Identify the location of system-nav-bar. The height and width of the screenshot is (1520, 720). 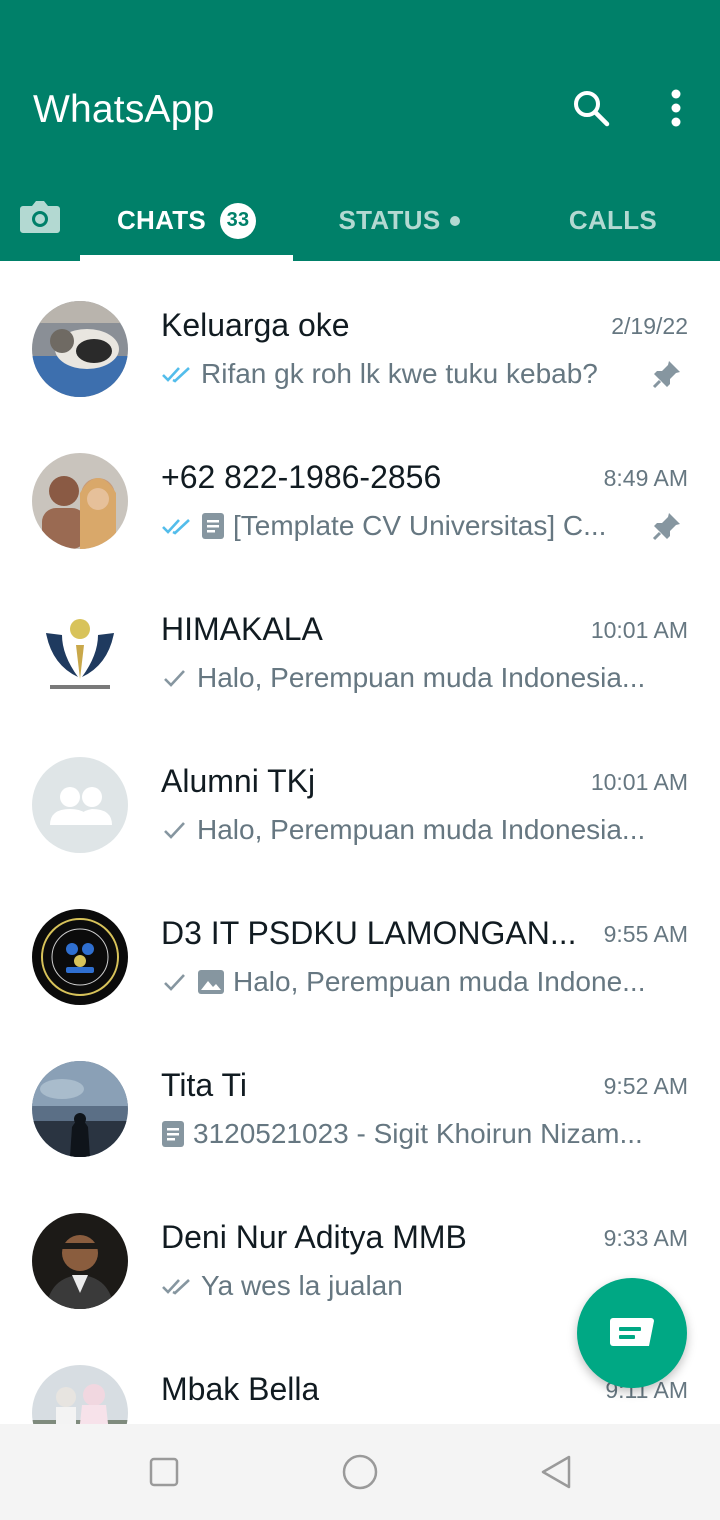
(360, 1472).